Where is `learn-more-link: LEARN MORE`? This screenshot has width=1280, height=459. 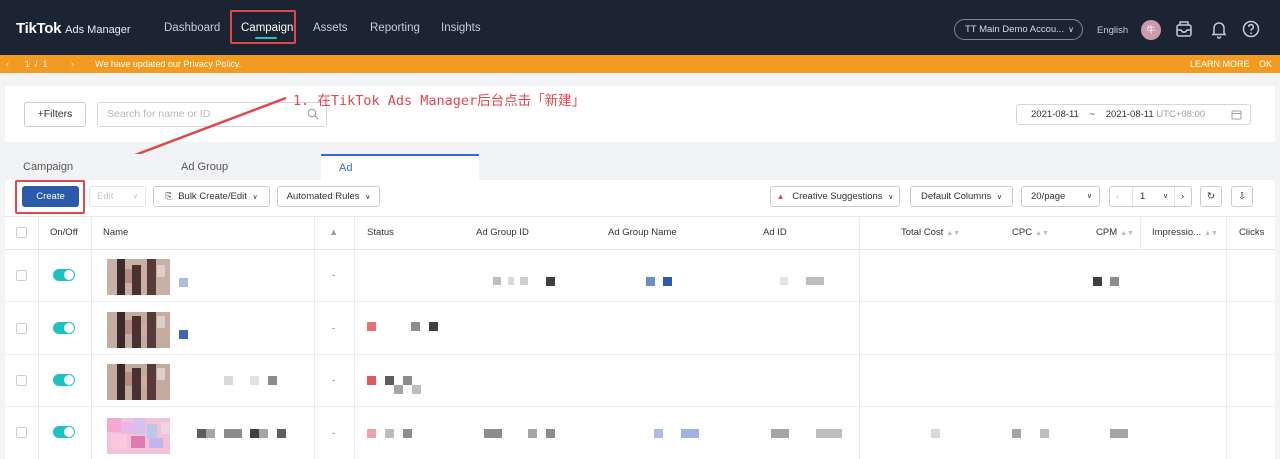 learn-more-link: LEARN MORE is located at coordinates (1220, 64).